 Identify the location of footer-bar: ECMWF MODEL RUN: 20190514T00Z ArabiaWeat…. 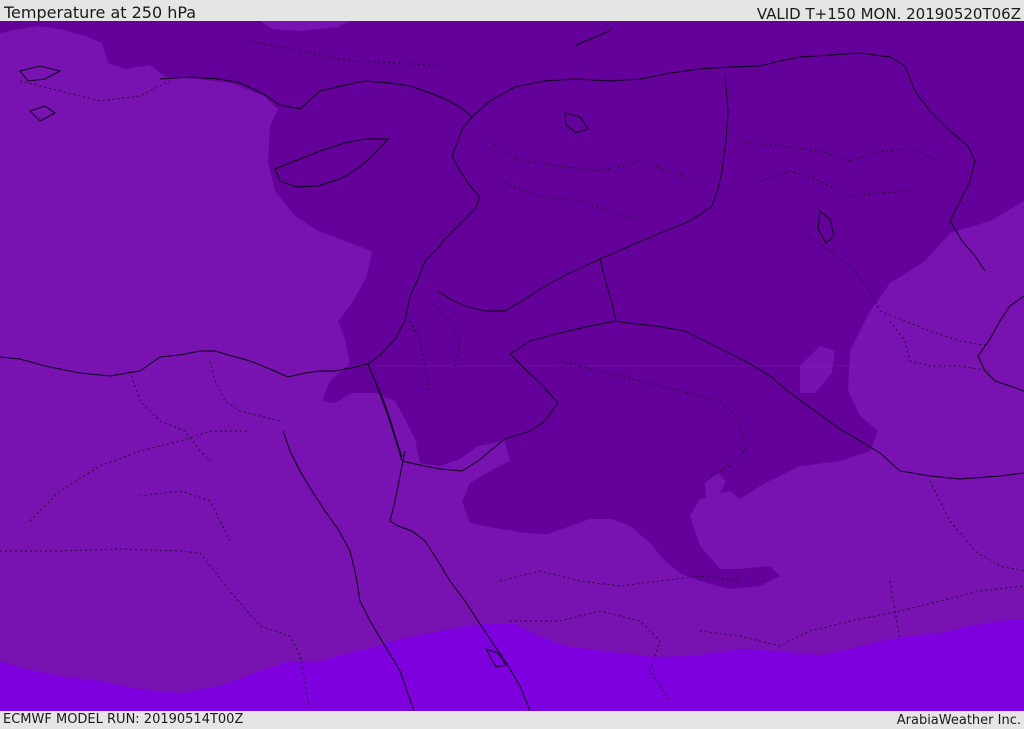
(512, 720).